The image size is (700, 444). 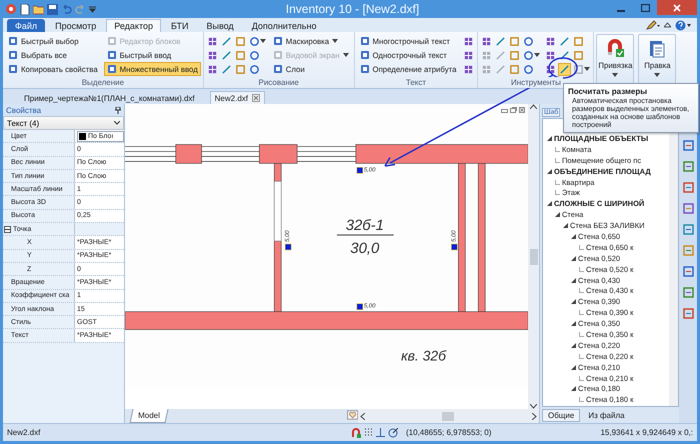 I want to click on collapse-ribbon-icon, so click(x=667, y=25).